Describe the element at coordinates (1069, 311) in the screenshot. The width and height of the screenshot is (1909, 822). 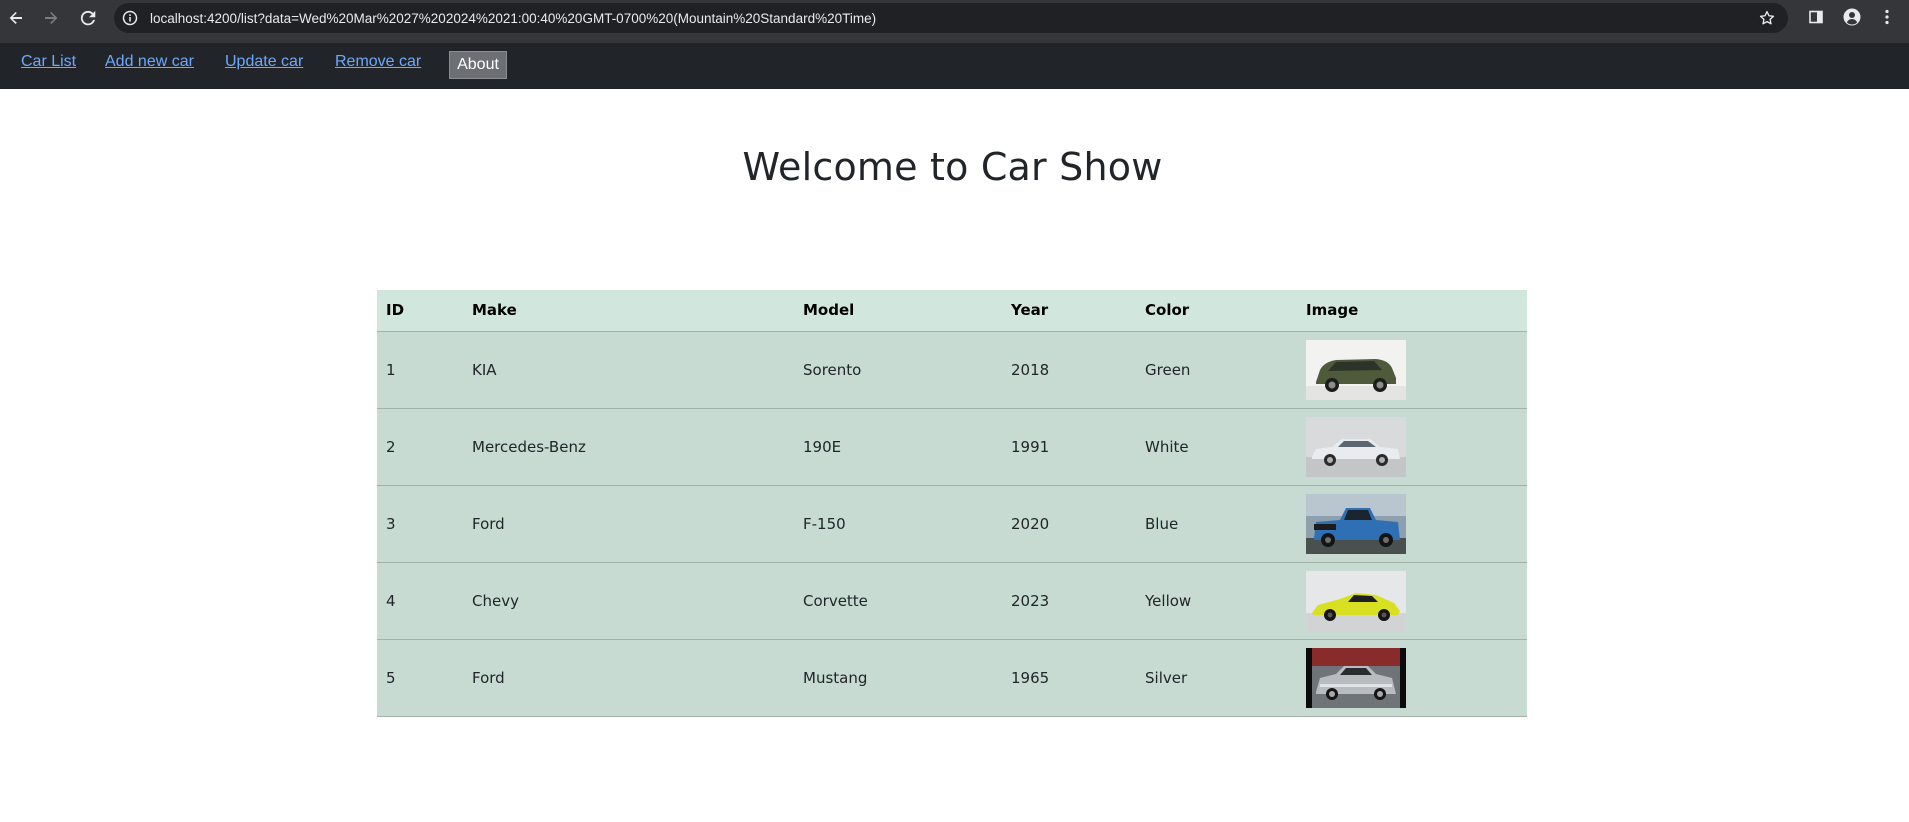
I see `header-year: Year` at that location.